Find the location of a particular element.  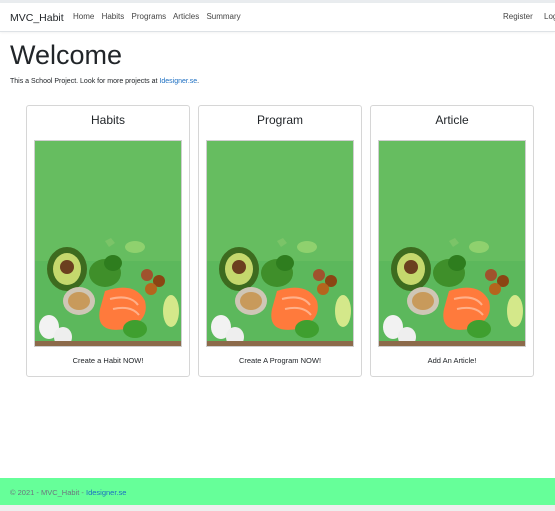

card-action-text: Create A Program NOW! is located at coordinates (280, 360).